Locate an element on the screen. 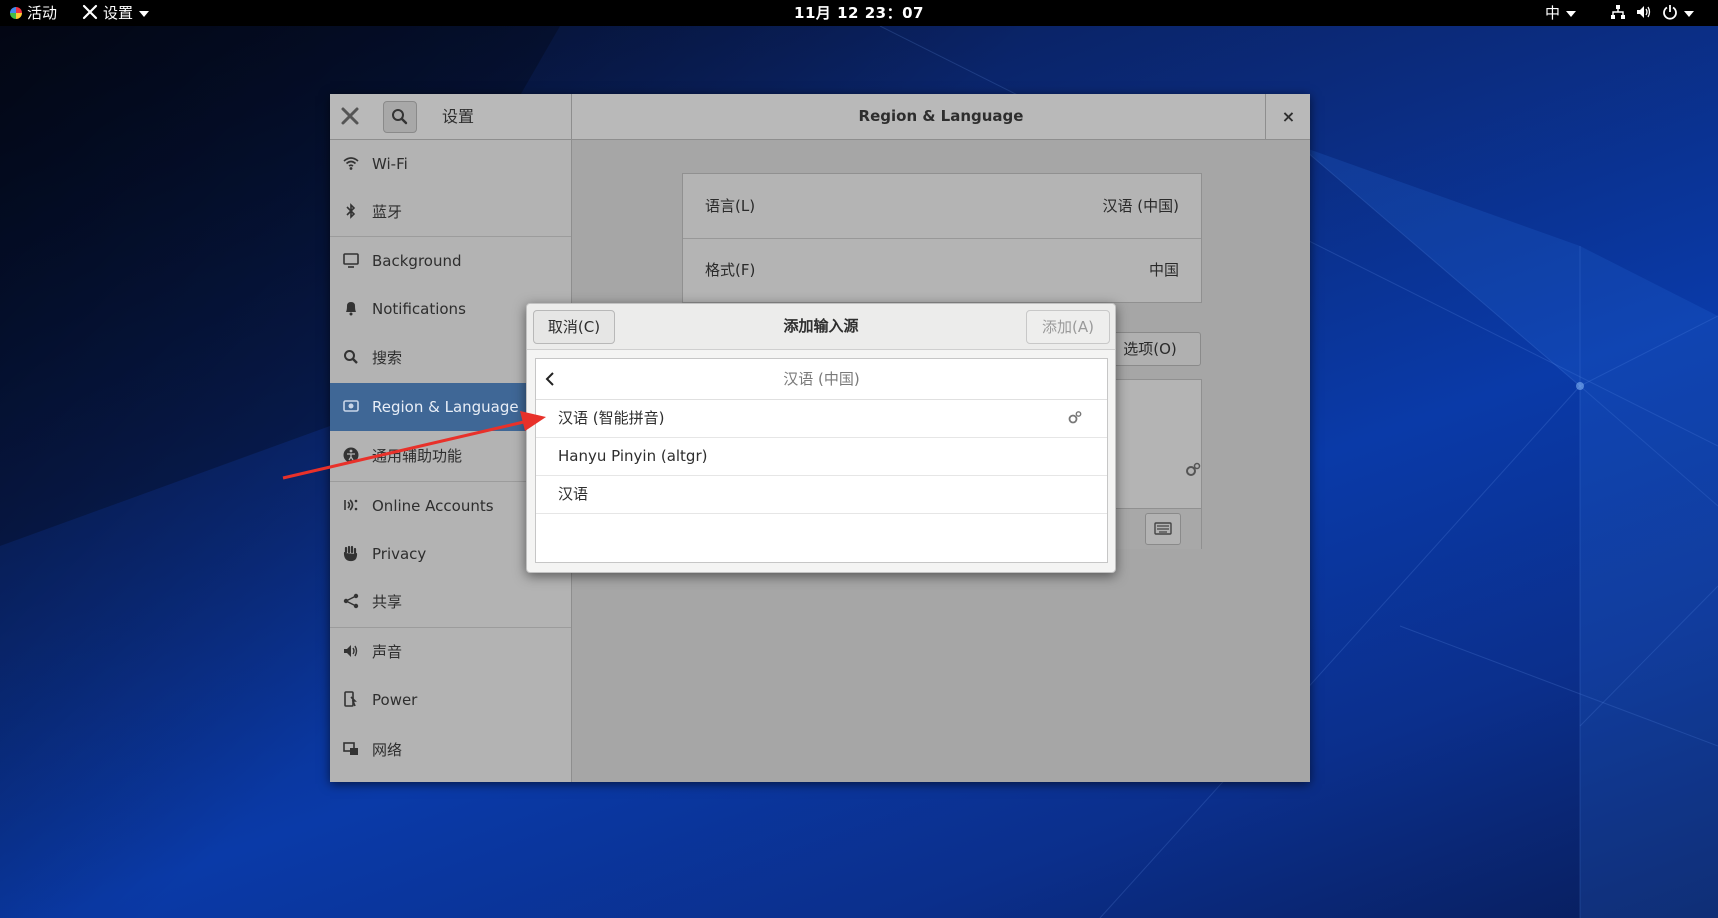 This screenshot has width=1718, height=918. sidebar-item-wifi: Wi-Fi is located at coordinates (450, 164).